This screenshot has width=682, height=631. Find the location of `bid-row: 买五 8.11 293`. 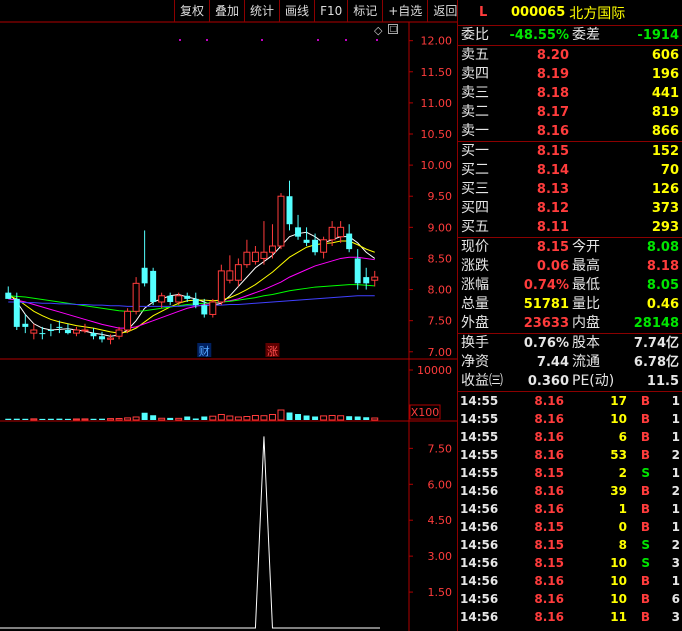

bid-row: 买五 8.11 293 is located at coordinates (570, 227).